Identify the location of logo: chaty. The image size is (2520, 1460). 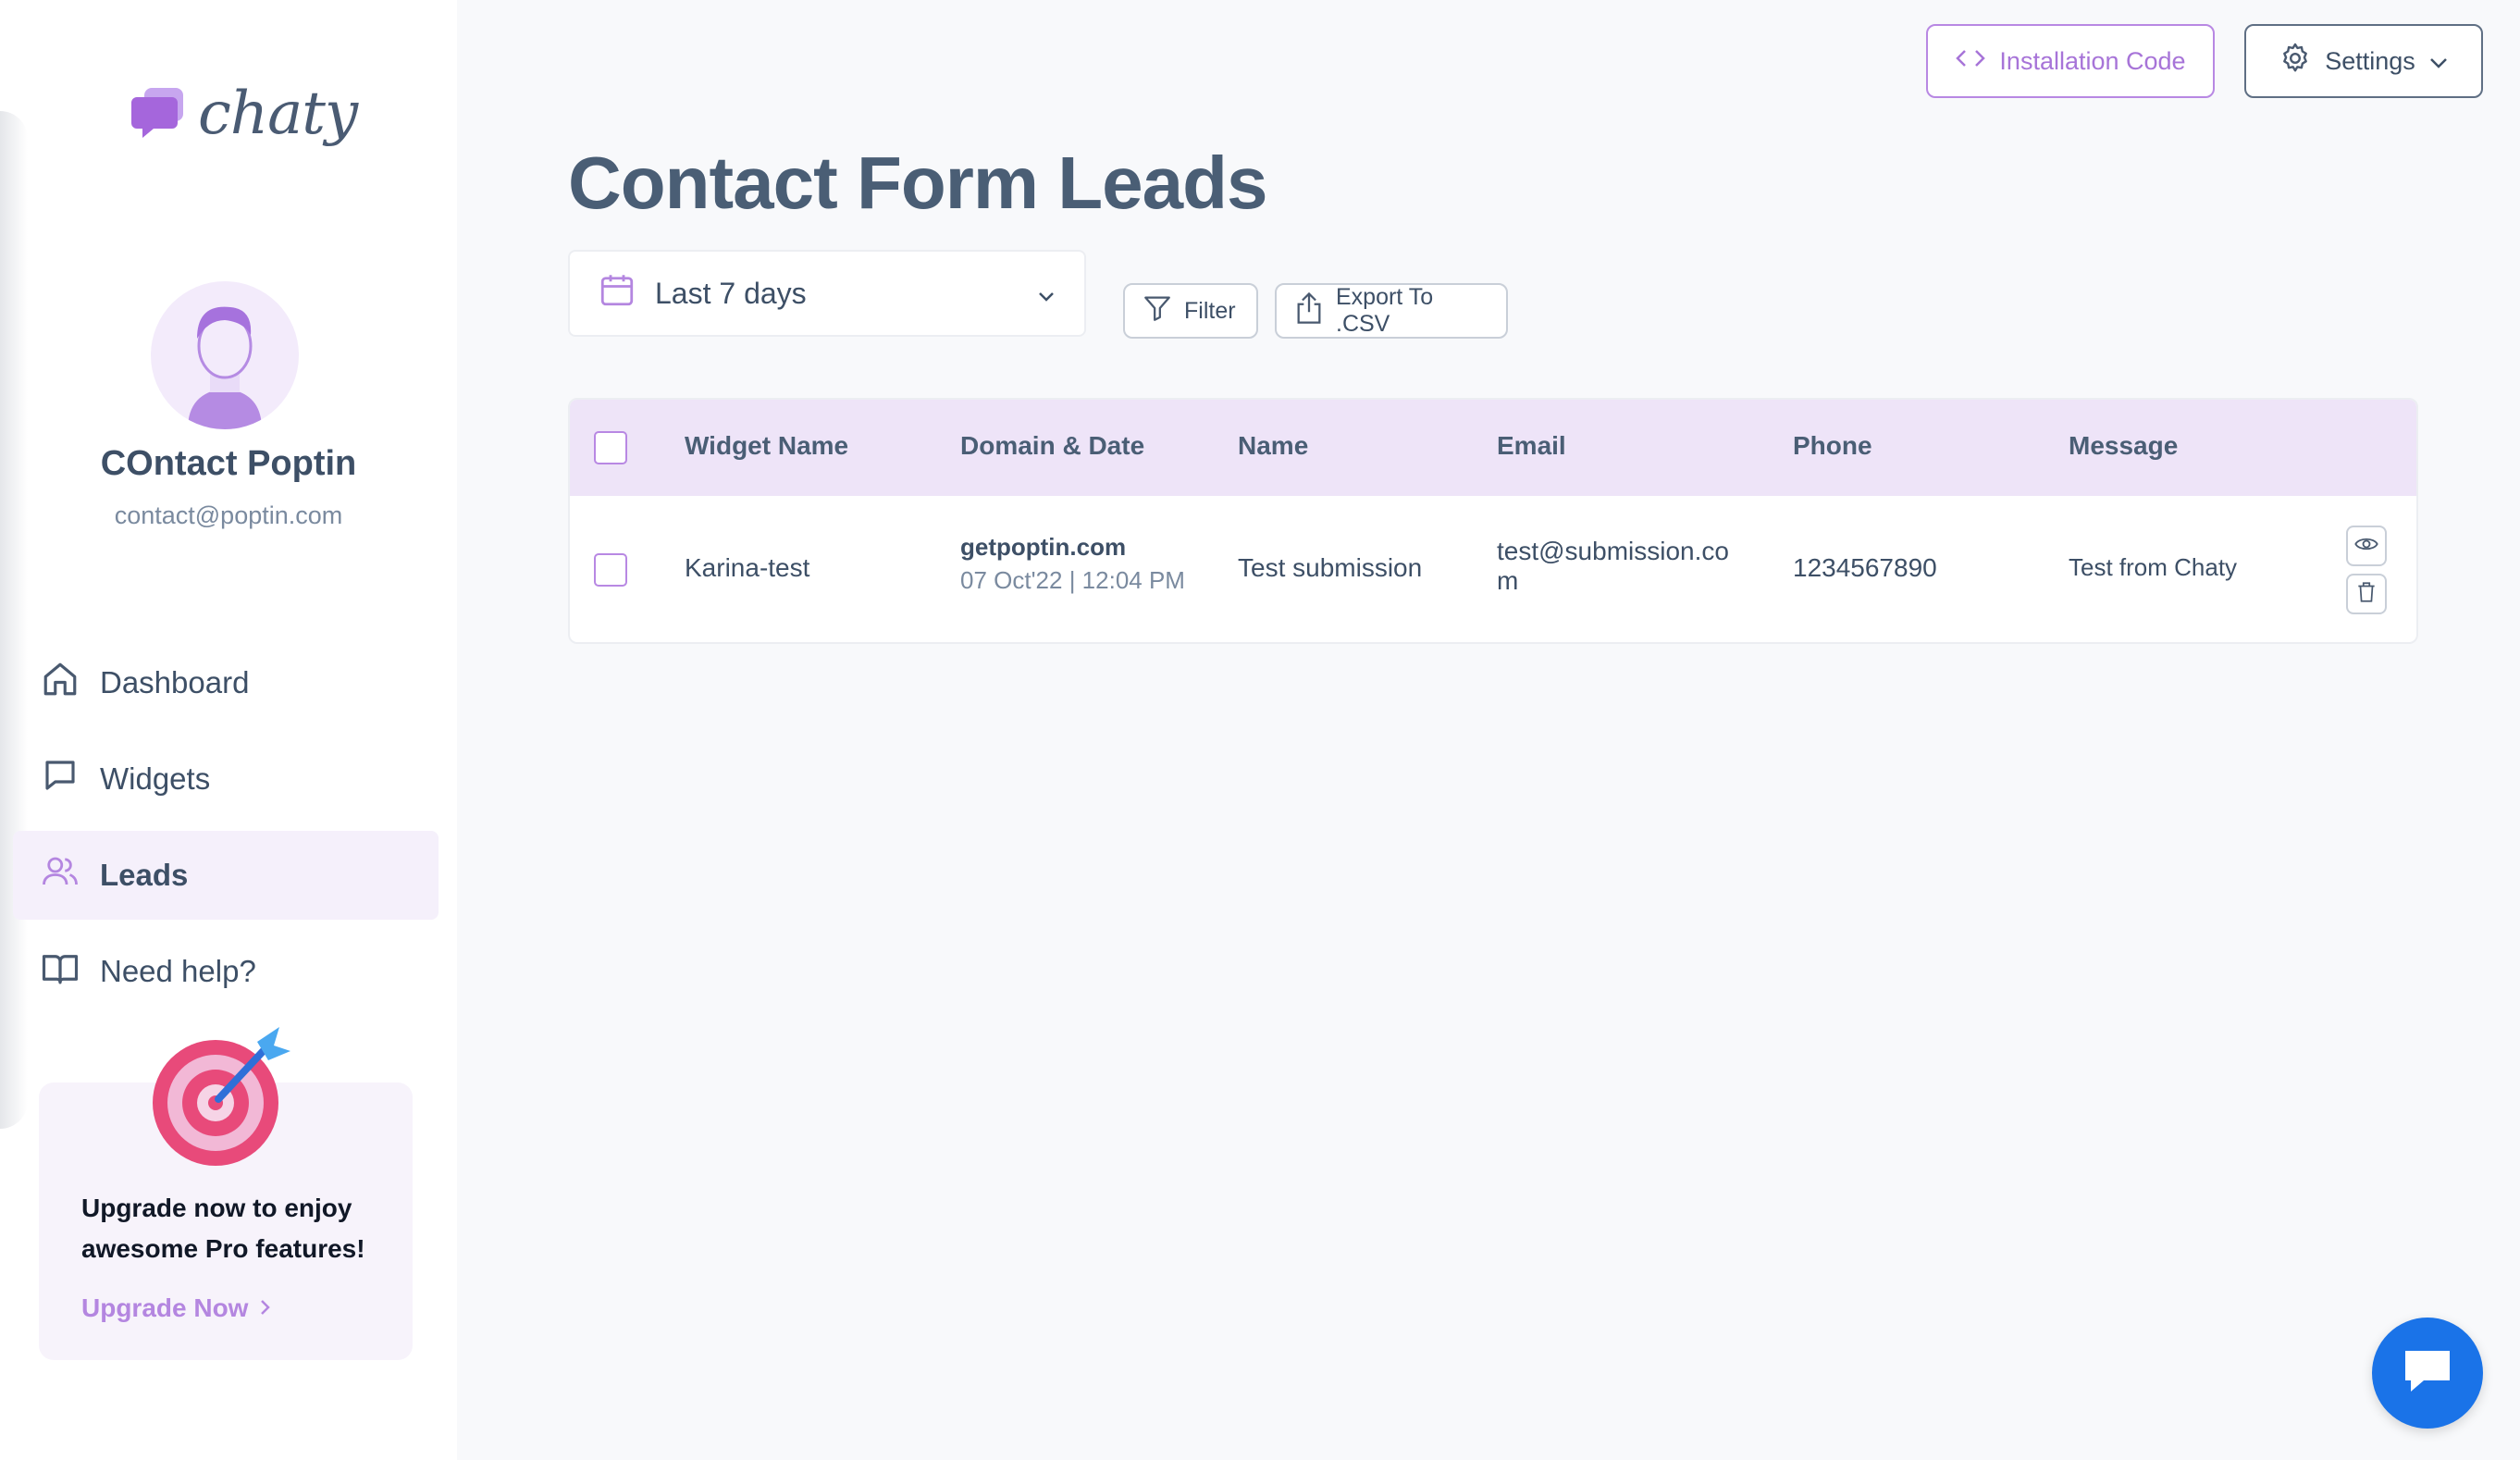
(244, 114).